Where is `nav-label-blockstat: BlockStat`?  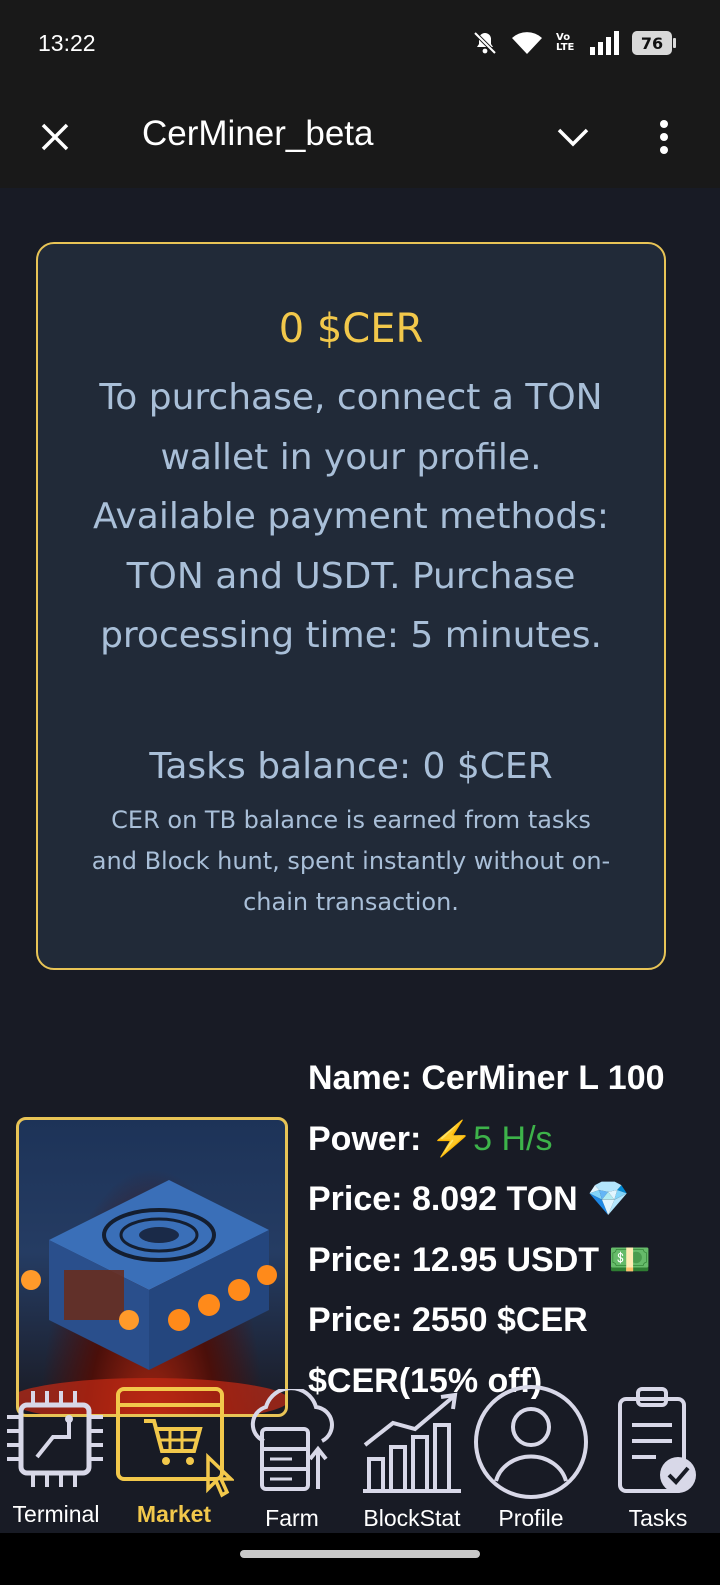
nav-label-blockstat: BlockStat is located at coordinates (412, 1518).